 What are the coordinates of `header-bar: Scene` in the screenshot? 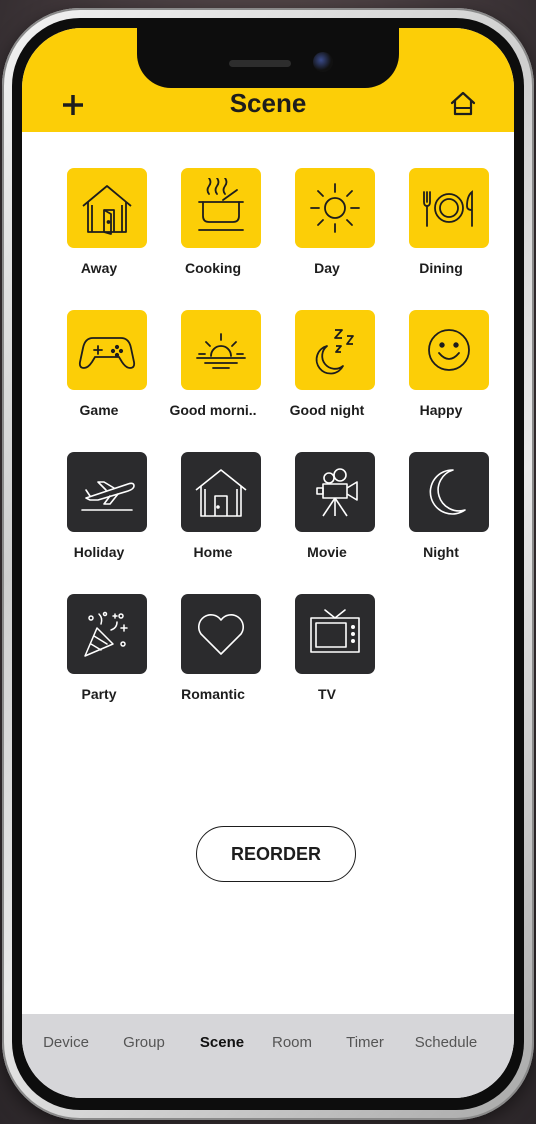 It's located at (268, 80).